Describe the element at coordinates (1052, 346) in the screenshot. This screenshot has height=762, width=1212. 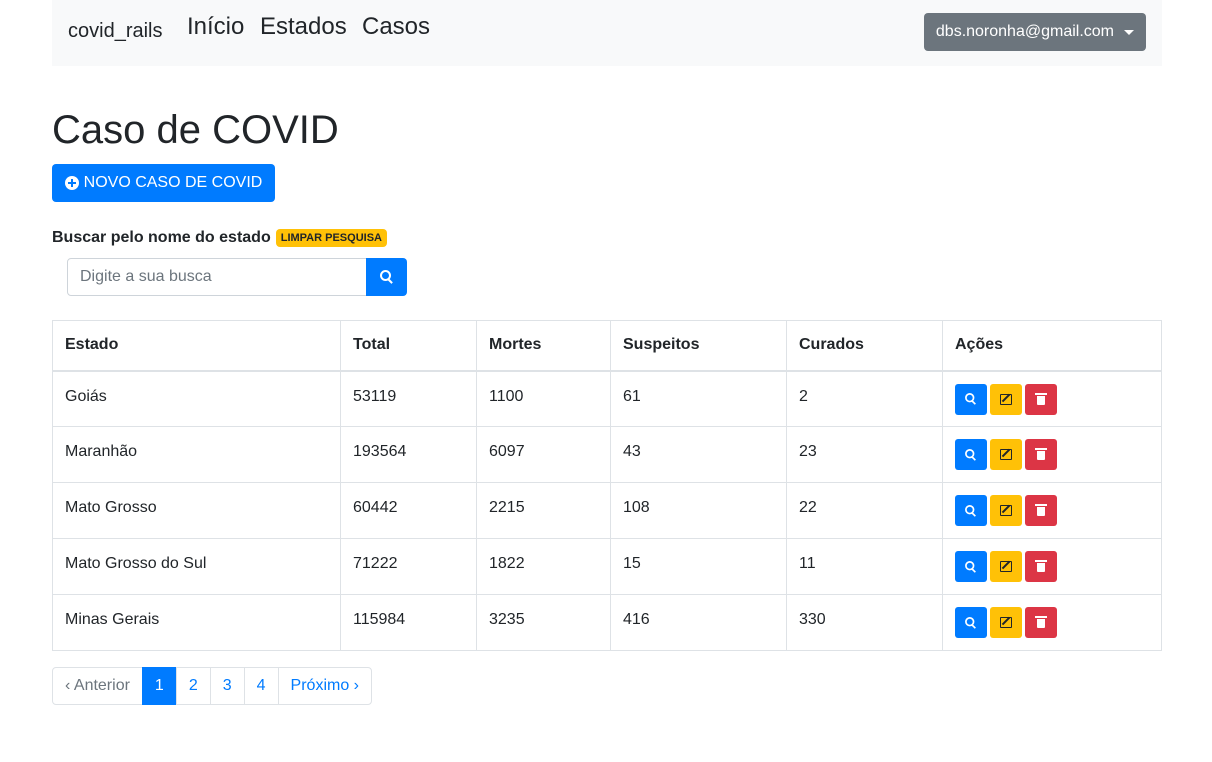
I see `column-header-acoes: Ações` at that location.